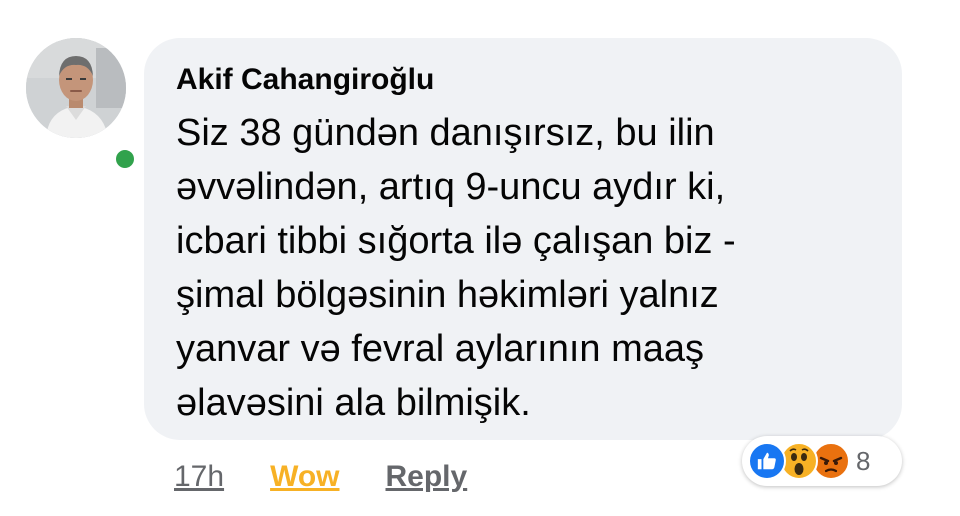  I want to click on comment-text-line: əlavəsini ala bilmişik., so click(353, 403).